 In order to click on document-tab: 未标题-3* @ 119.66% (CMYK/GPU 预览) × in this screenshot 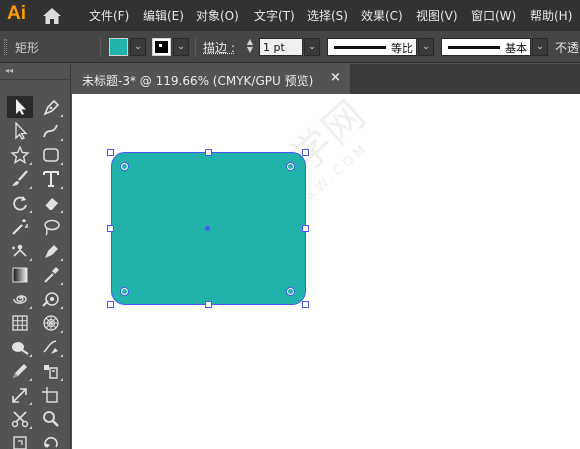, I will do `click(211, 79)`.